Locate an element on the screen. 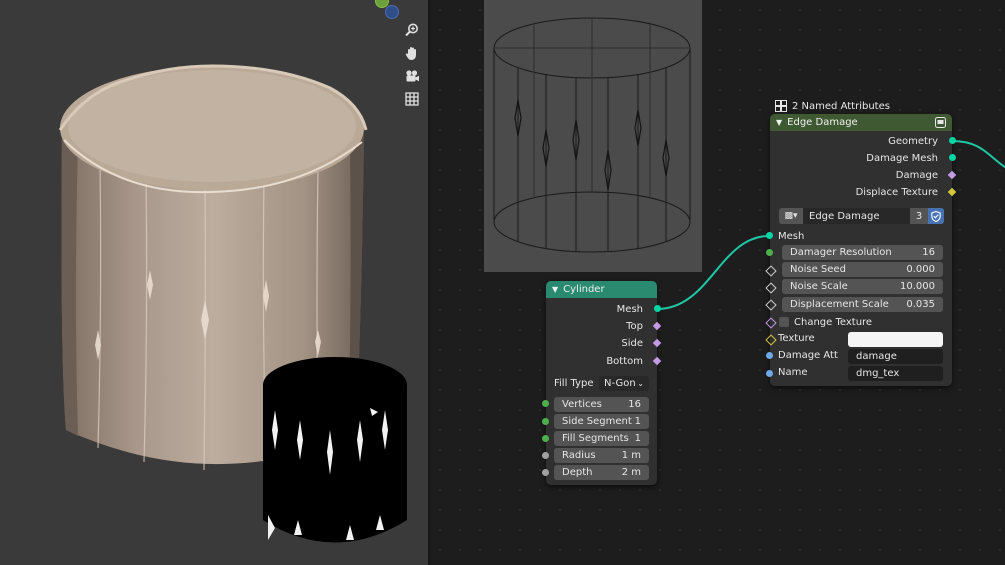 This screenshot has width=1005, height=565. fill-segments-field: Fill Segments 1 is located at coordinates (601, 438).